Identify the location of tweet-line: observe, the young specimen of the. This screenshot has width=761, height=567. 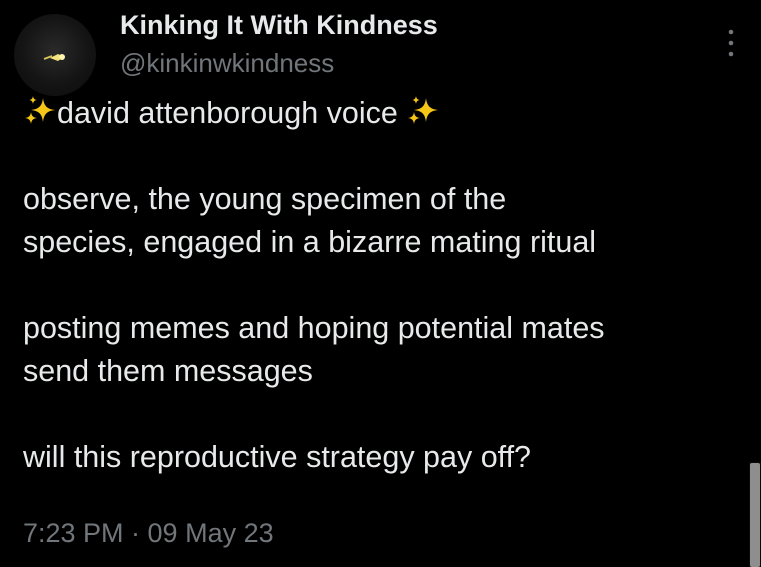
(265, 199).